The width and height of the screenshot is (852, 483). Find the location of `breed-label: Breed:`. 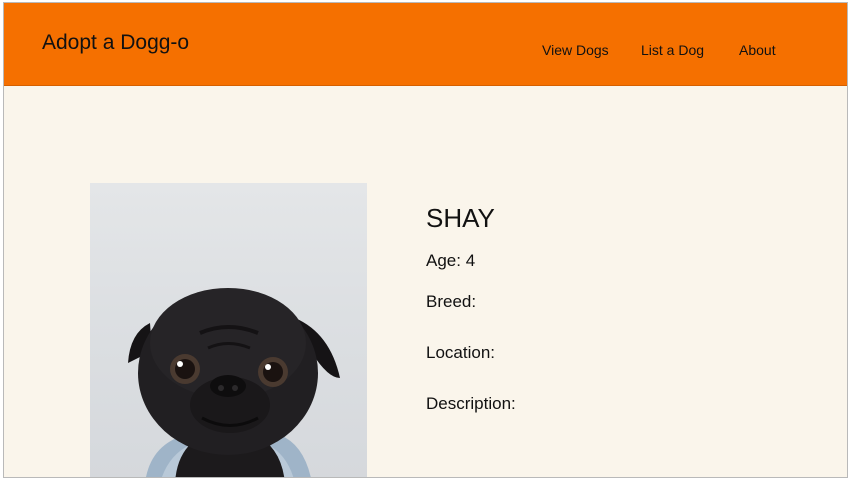

breed-label: Breed: is located at coordinates (451, 301).